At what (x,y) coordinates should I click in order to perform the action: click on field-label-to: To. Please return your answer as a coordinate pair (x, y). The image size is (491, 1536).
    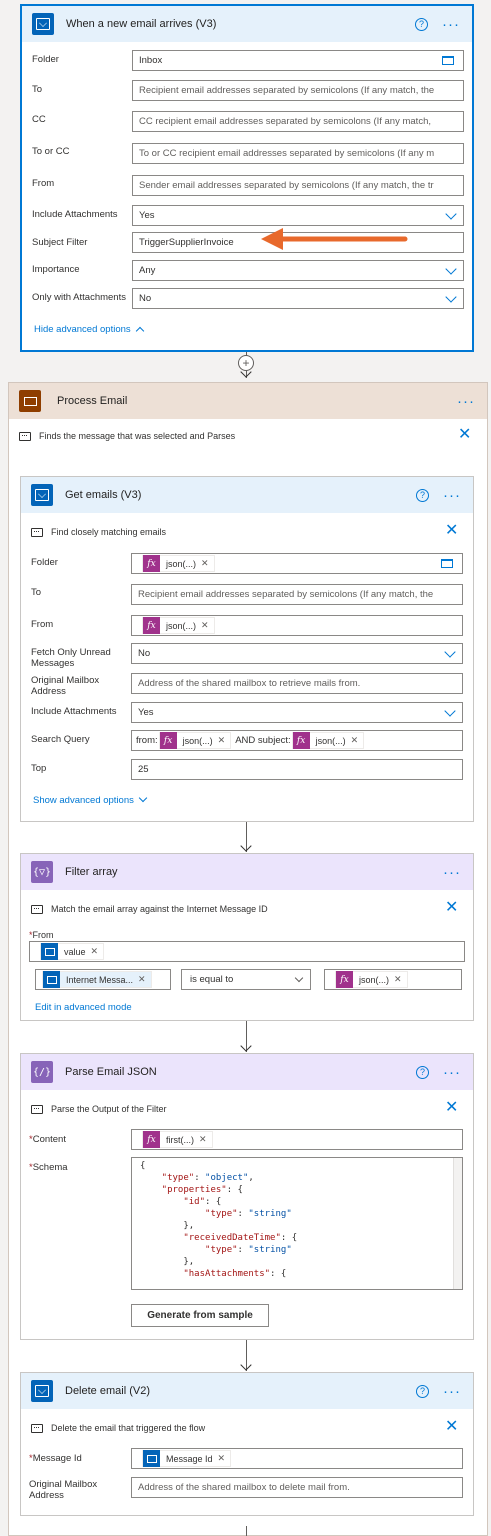
    Looking at the image, I should click on (36, 592).